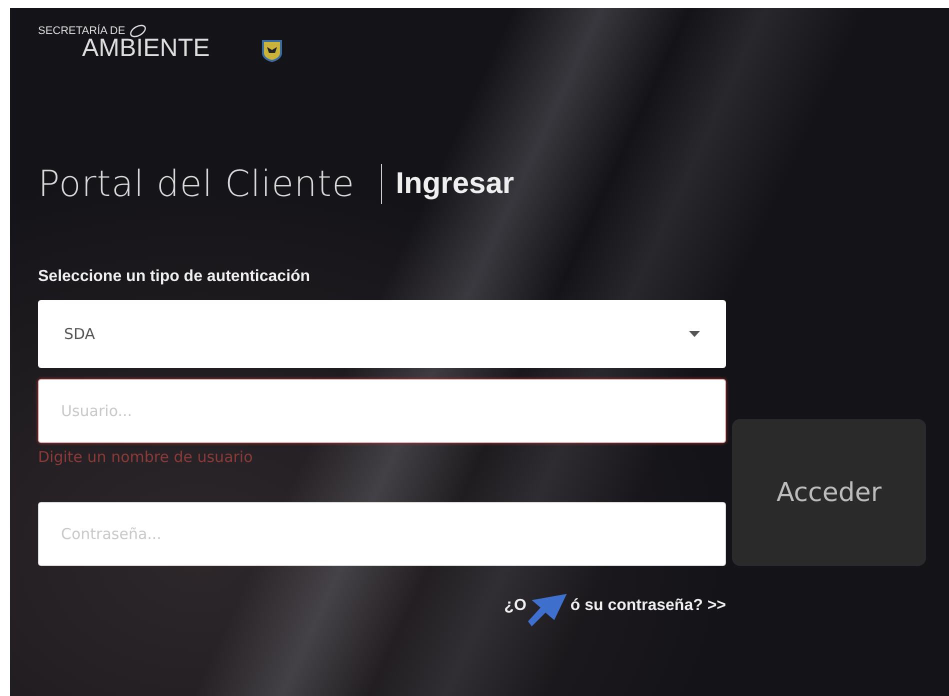 This screenshot has width=949, height=696. What do you see at coordinates (146, 457) in the screenshot?
I see `error-message: Digite un nombre de usuario` at bounding box center [146, 457].